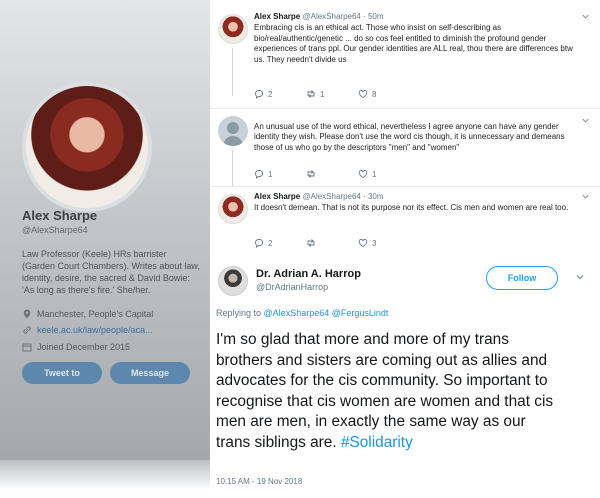  Describe the element at coordinates (84, 347) in the screenshot. I see `profile-joined-text: Joined December 2015` at that location.